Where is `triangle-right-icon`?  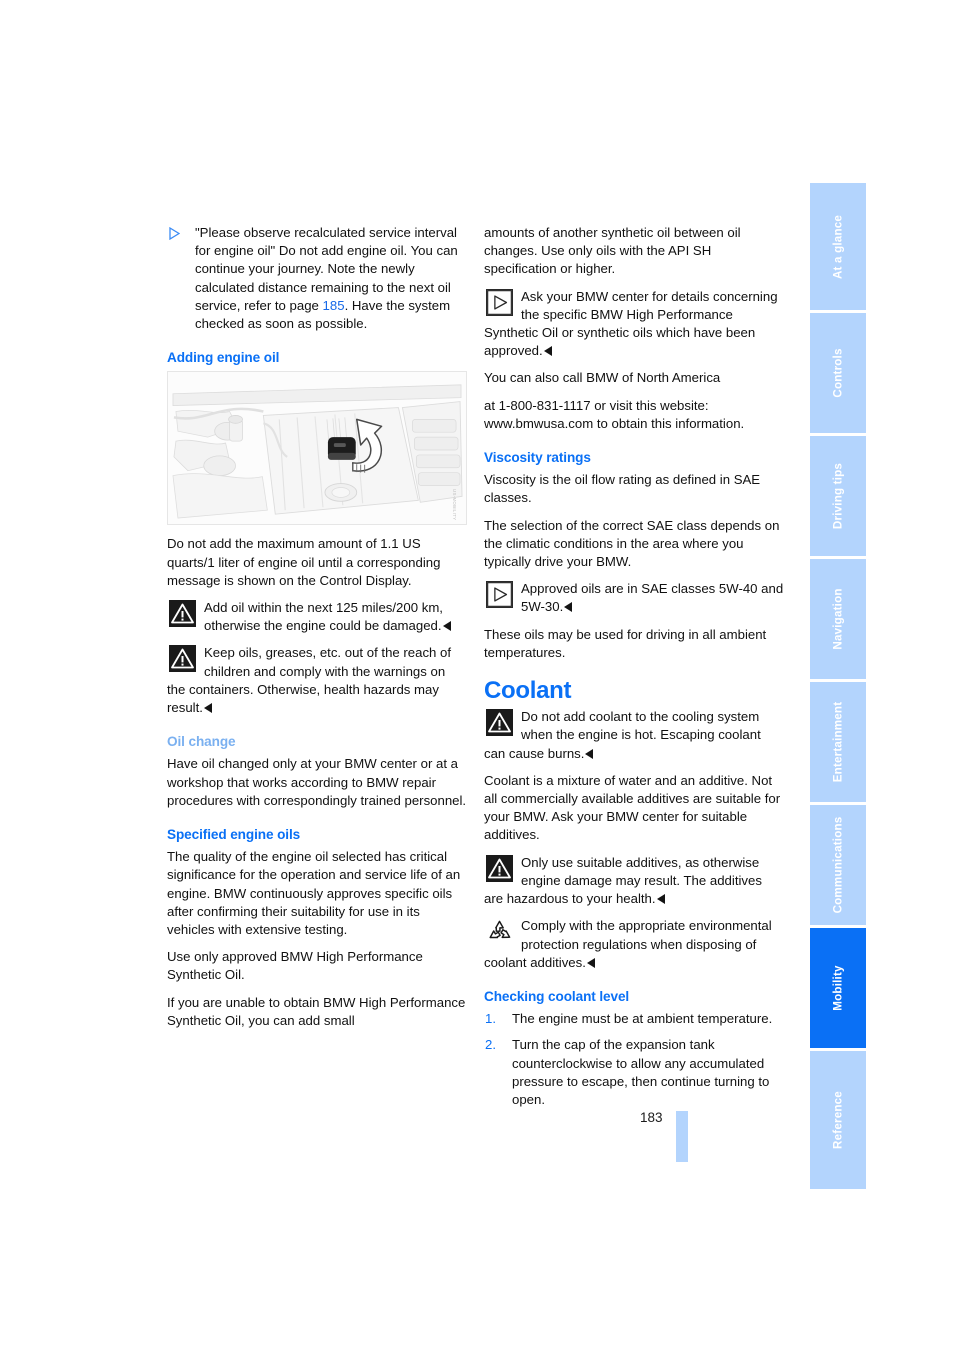
triangle-right-icon is located at coordinates (174, 233).